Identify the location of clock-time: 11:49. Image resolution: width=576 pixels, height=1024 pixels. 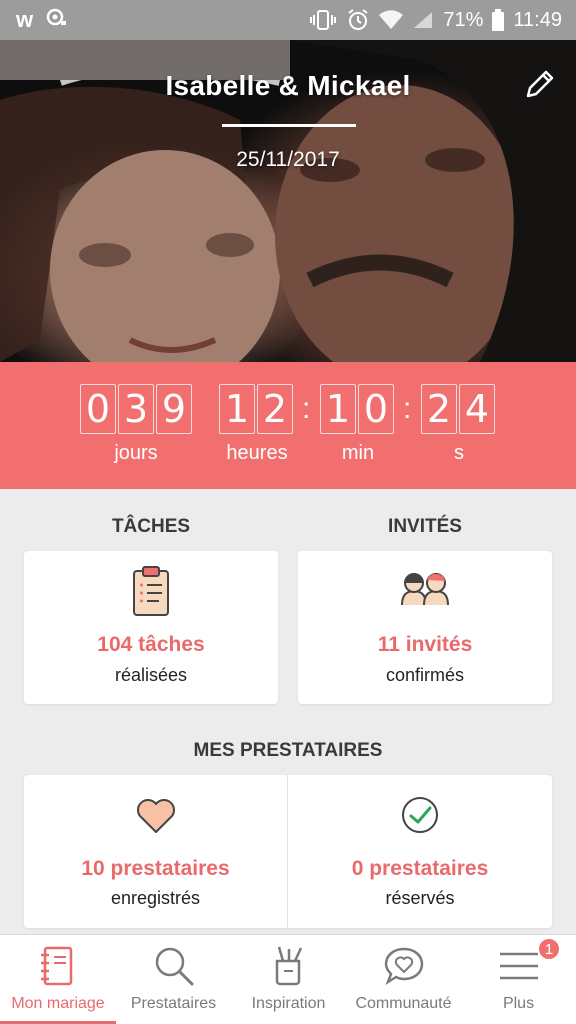
(537, 19).